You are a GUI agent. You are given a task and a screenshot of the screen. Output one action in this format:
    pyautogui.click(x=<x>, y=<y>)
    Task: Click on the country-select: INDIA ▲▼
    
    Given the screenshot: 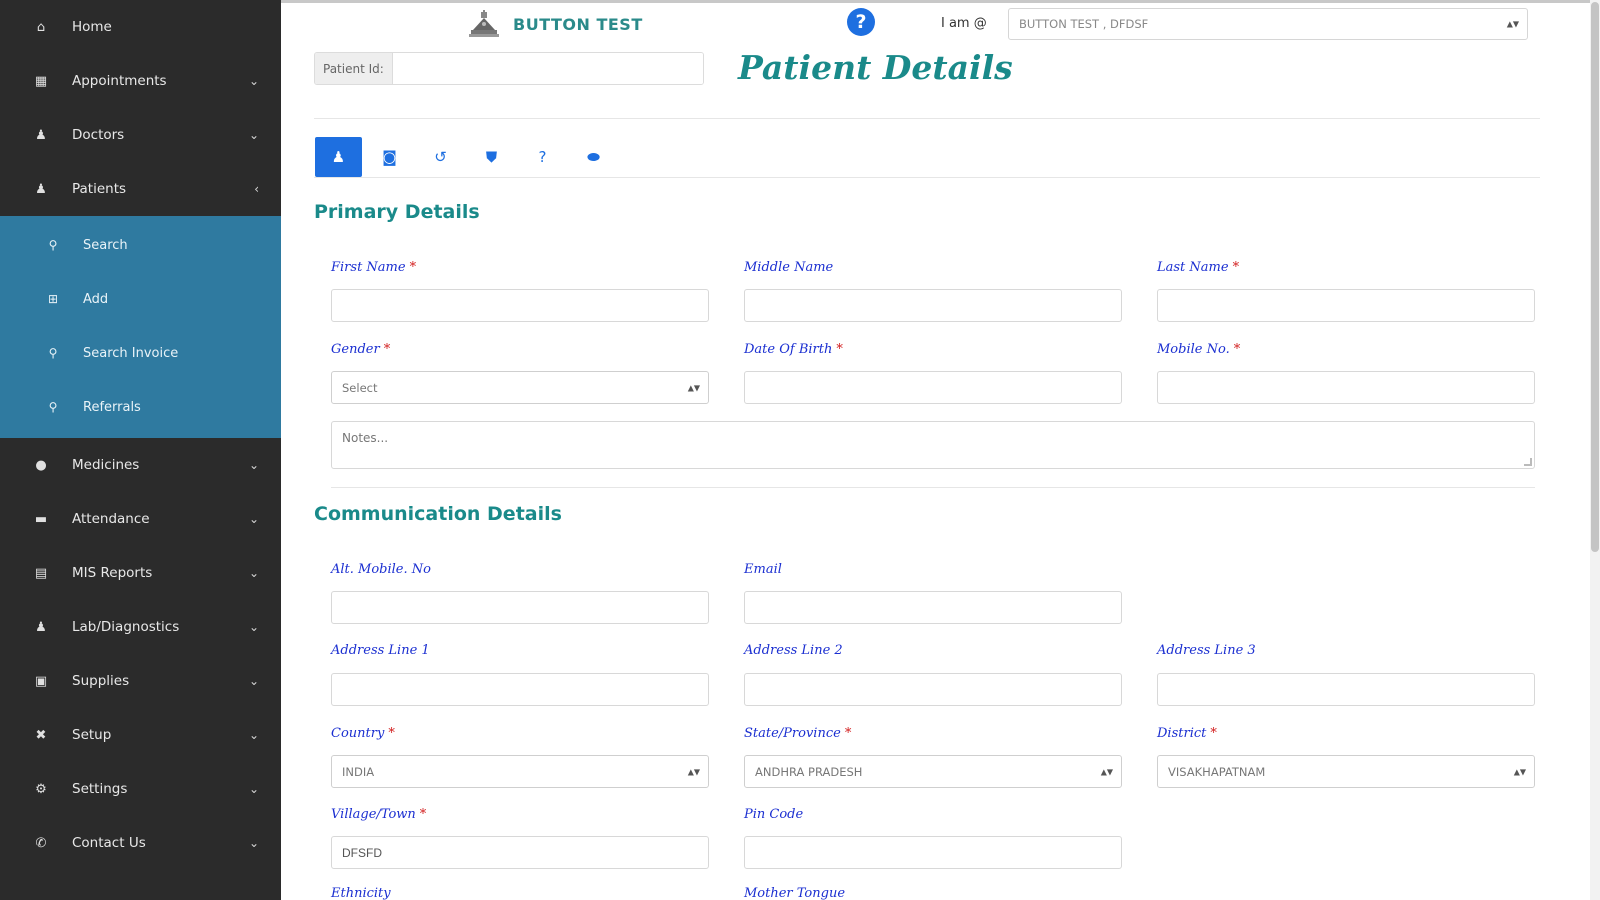 What is the action you would take?
    pyautogui.click(x=520, y=771)
    